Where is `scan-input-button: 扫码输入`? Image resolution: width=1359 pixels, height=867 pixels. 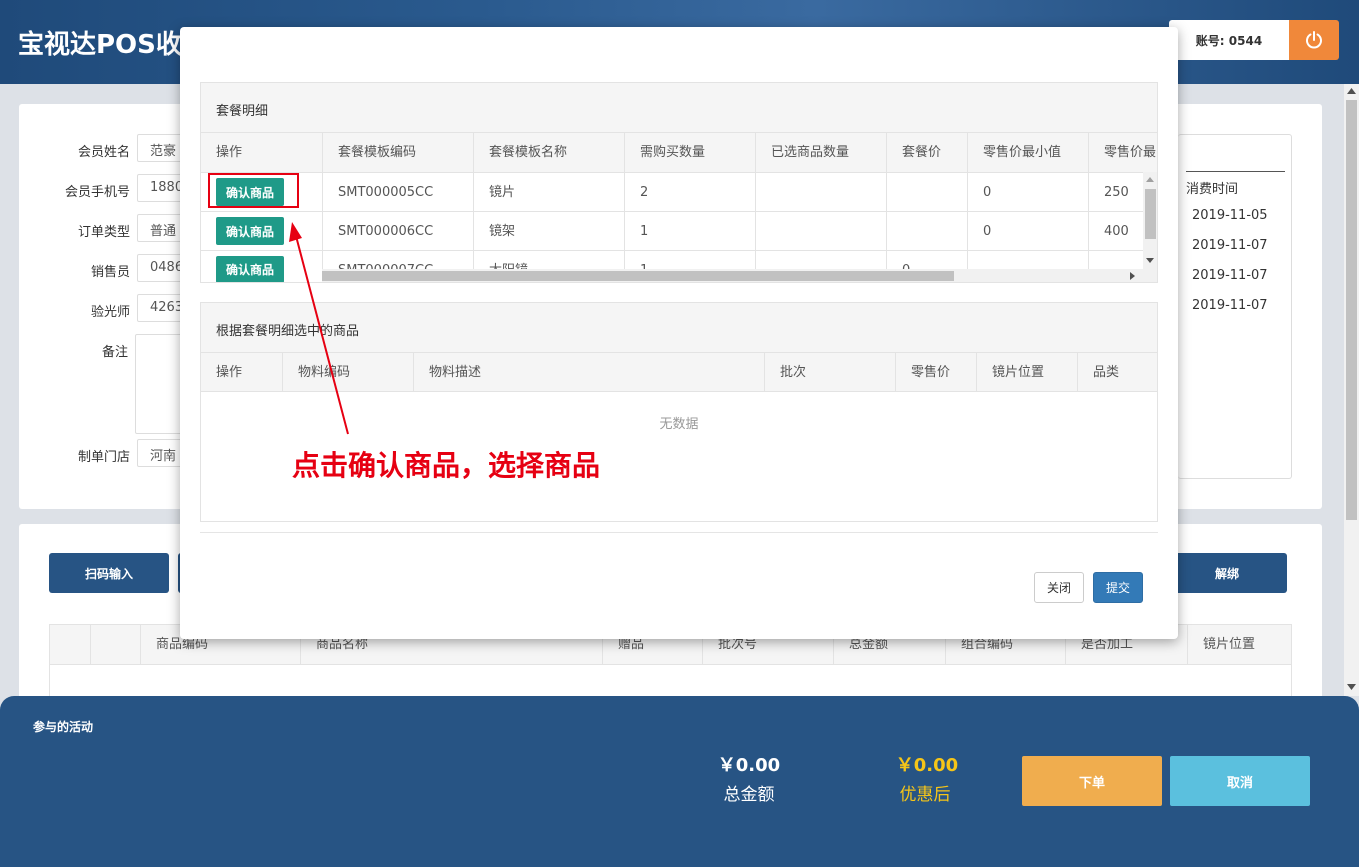 scan-input-button: 扫码输入 is located at coordinates (109, 573).